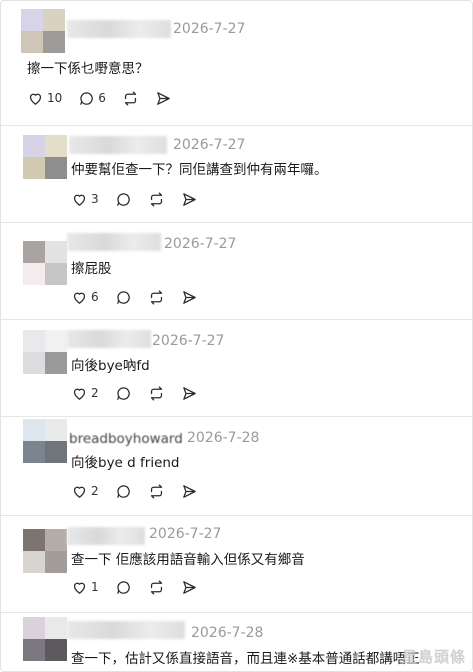  Describe the element at coordinates (95, 587) in the screenshot. I see `like-count: 1` at that location.